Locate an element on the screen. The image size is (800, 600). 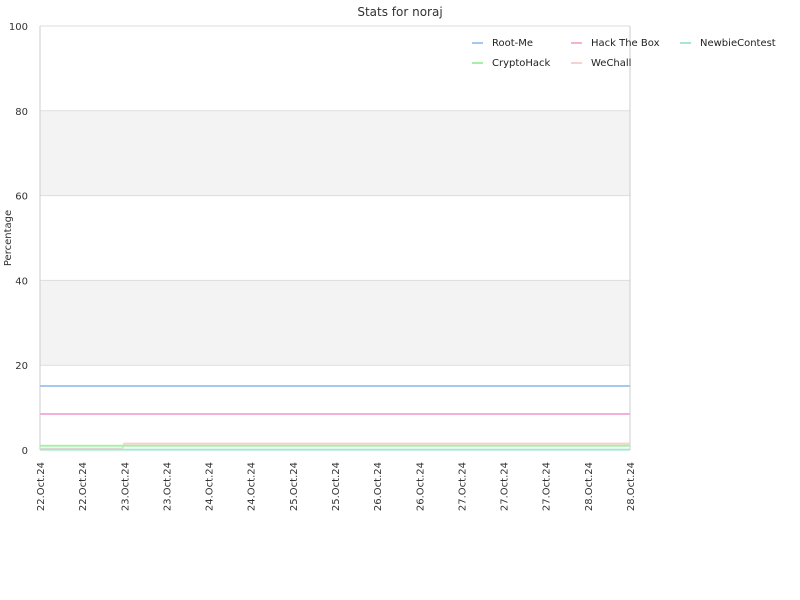
y-tick-label: 80 is located at coordinates (21, 112).